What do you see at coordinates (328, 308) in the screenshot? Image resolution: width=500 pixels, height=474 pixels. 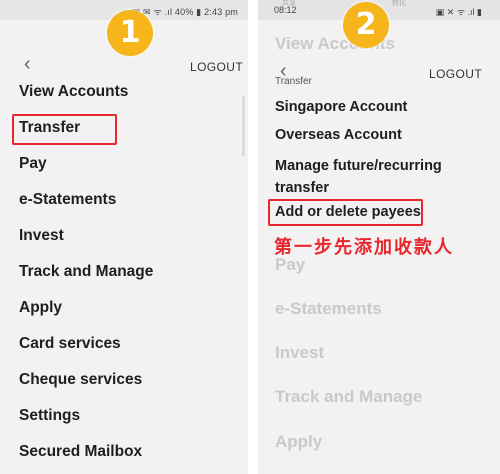 I see `faded-menu-e-statements: e-Statements` at bounding box center [328, 308].